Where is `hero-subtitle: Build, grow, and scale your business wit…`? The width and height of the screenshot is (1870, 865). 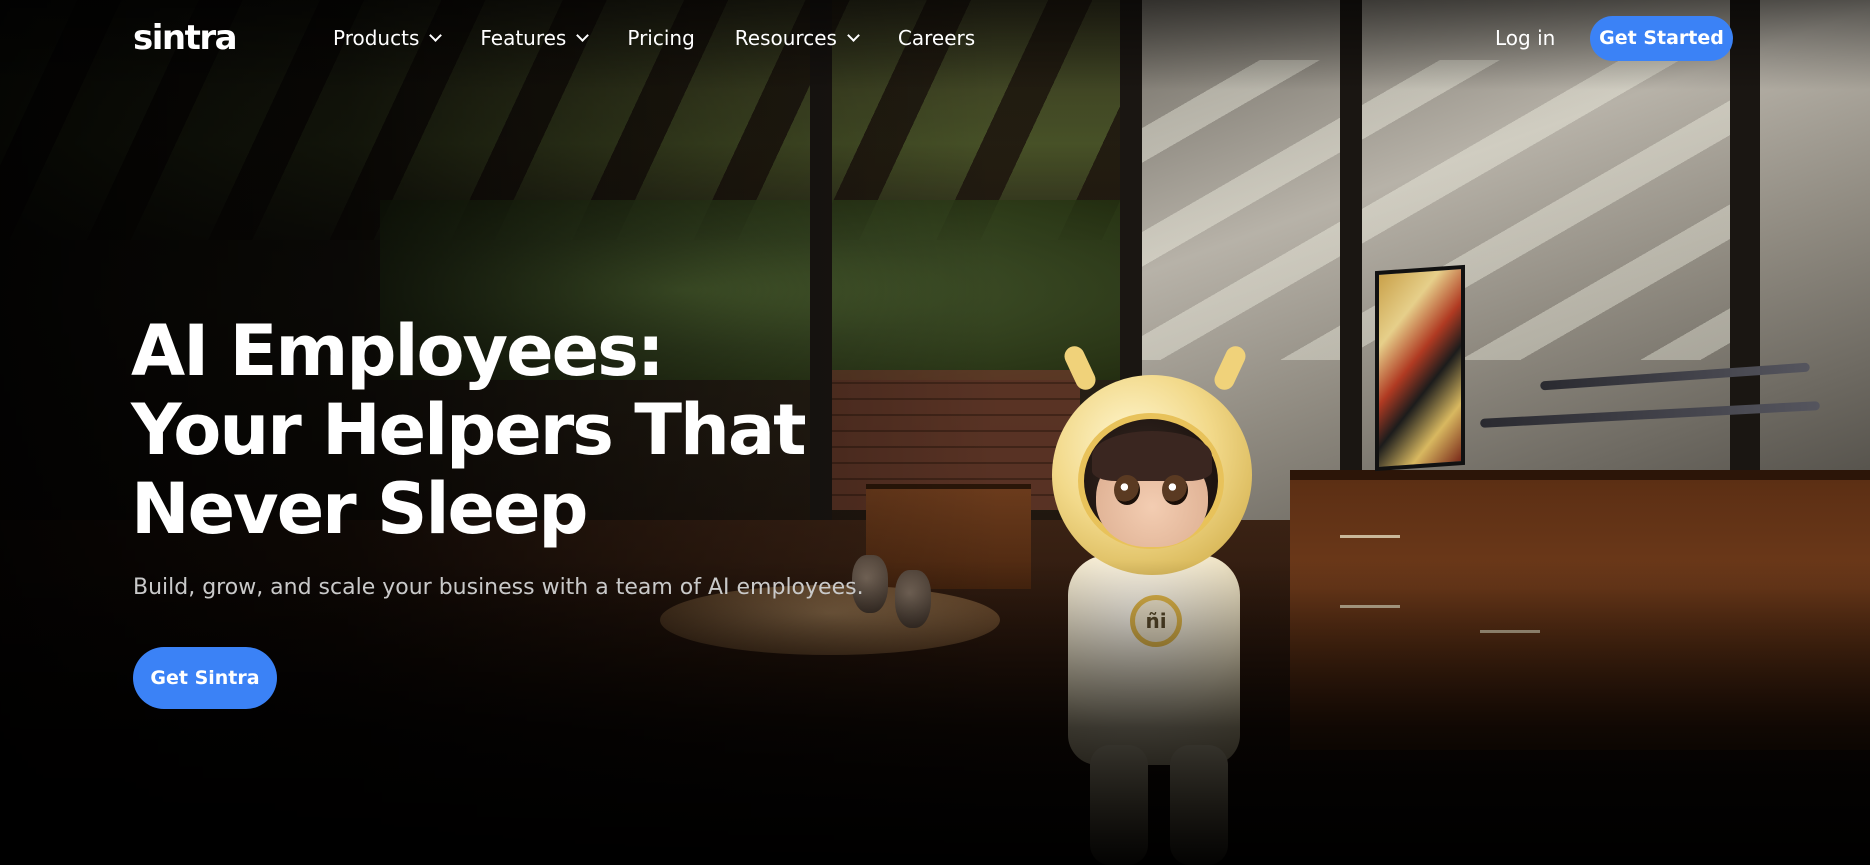 hero-subtitle: Build, grow, and scale your business wit… is located at coordinates (498, 587).